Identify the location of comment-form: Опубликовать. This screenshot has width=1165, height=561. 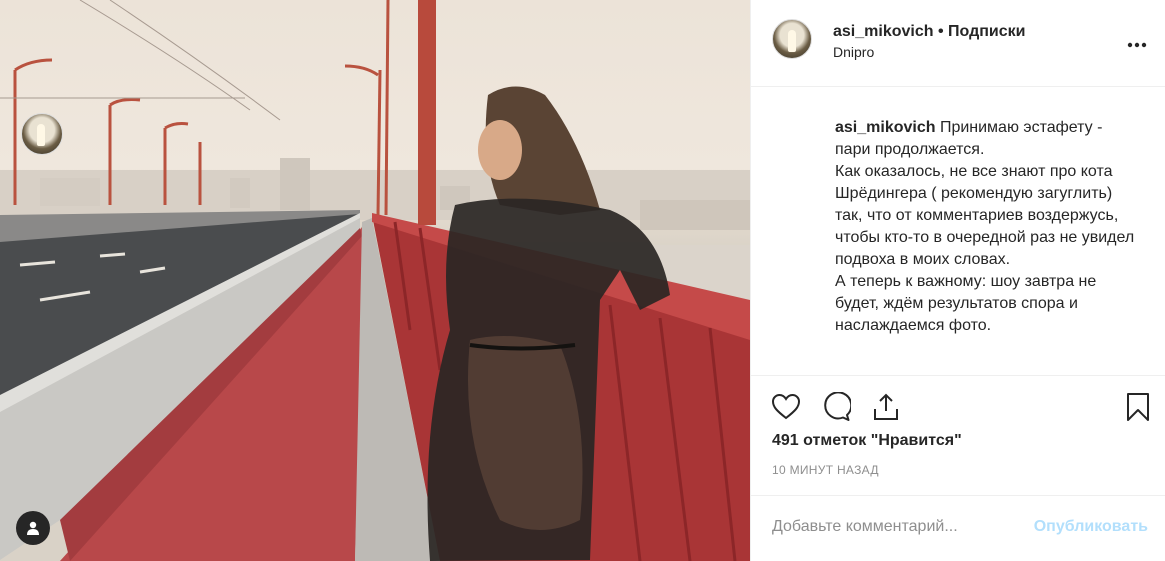
(958, 528).